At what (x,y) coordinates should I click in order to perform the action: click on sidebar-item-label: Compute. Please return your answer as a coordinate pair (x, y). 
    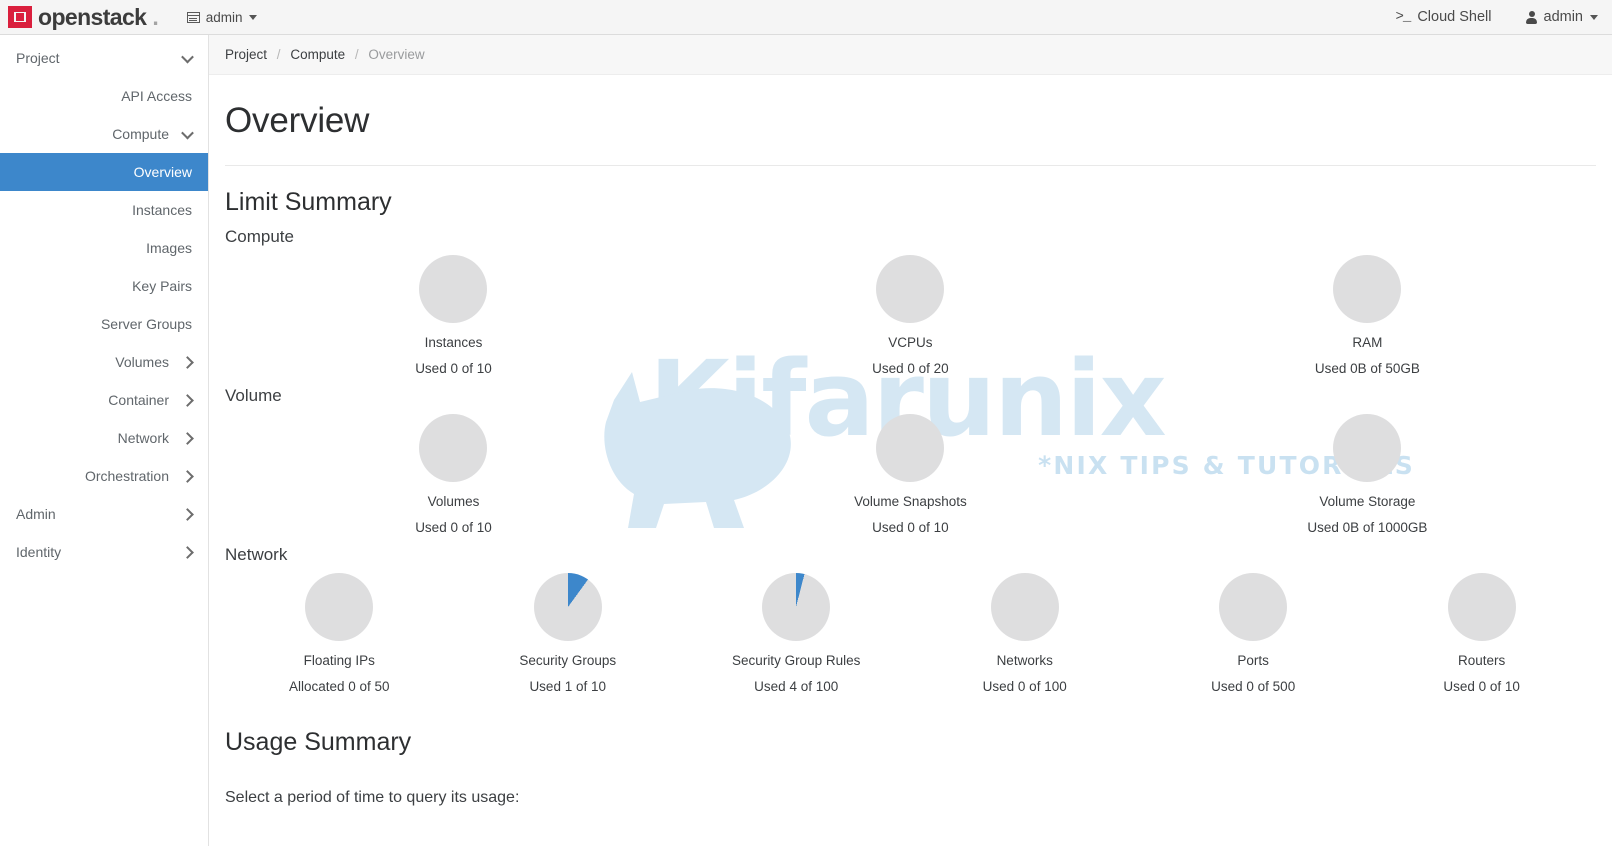
    Looking at the image, I should click on (140, 134).